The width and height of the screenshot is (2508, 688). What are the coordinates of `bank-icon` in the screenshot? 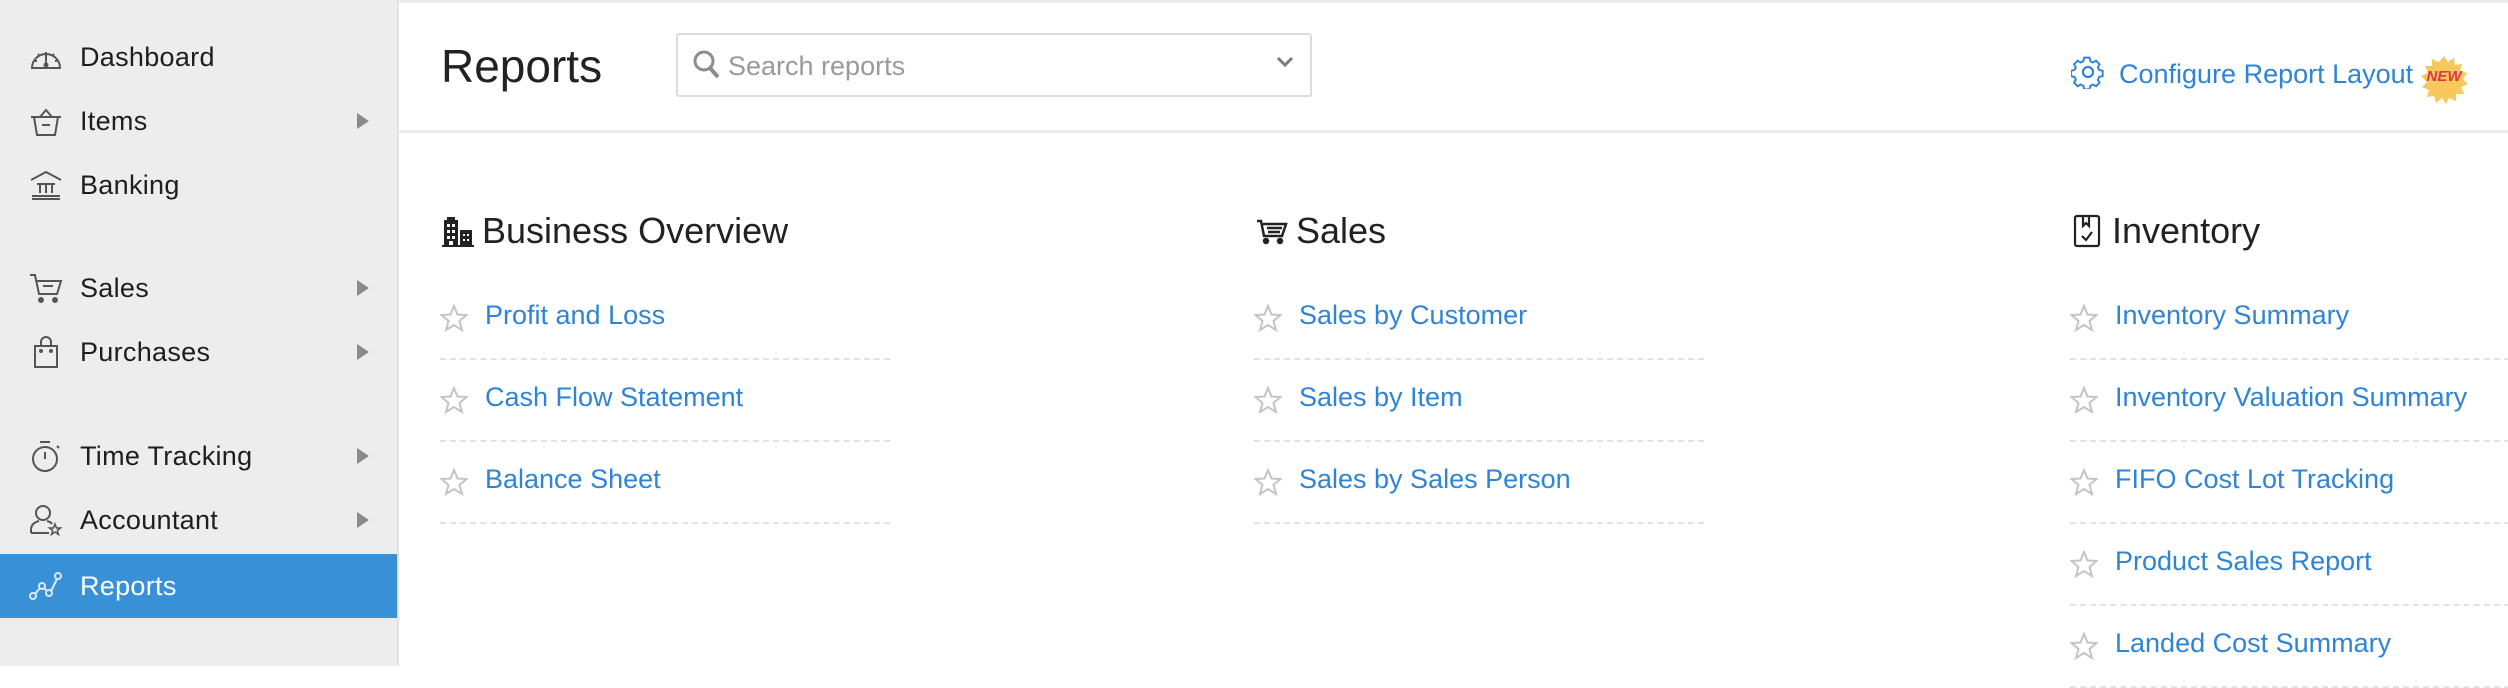 It's located at (46, 185).